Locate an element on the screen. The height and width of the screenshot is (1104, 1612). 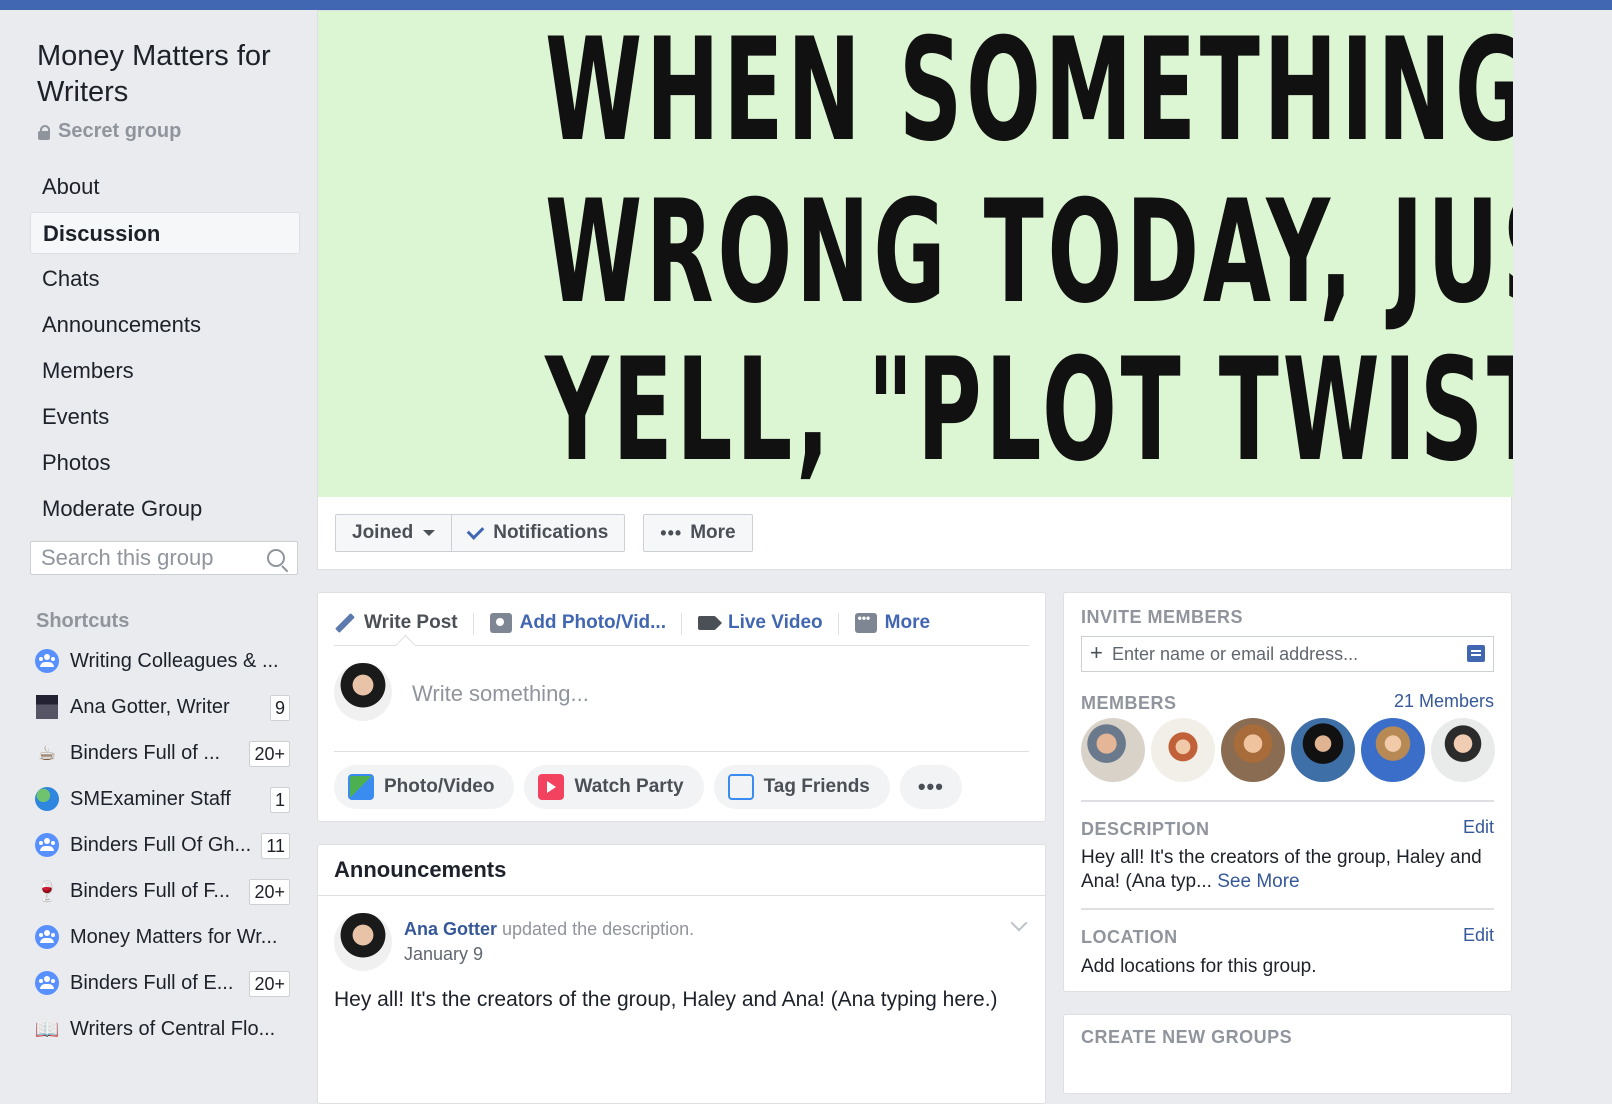
shortcut-item: Binders Full Of Gh... 11 is located at coordinates (165, 845).